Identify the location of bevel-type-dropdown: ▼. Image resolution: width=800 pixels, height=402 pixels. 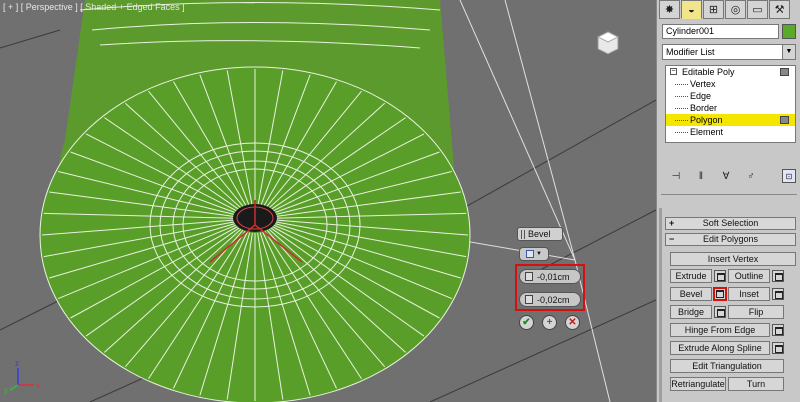
(534, 254).